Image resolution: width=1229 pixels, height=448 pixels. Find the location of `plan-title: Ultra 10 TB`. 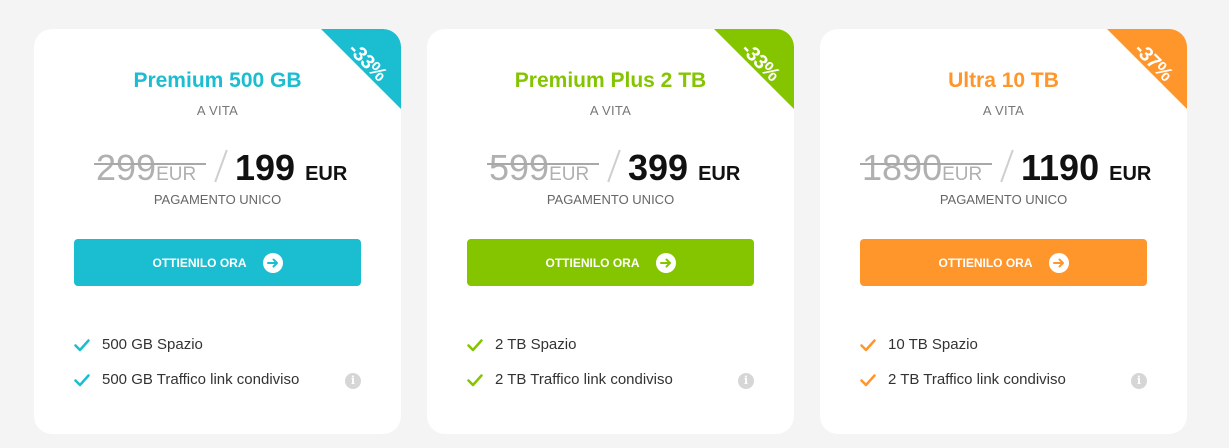

plan-title: Ultra 10 TB is located at coordinates (1003, 80).